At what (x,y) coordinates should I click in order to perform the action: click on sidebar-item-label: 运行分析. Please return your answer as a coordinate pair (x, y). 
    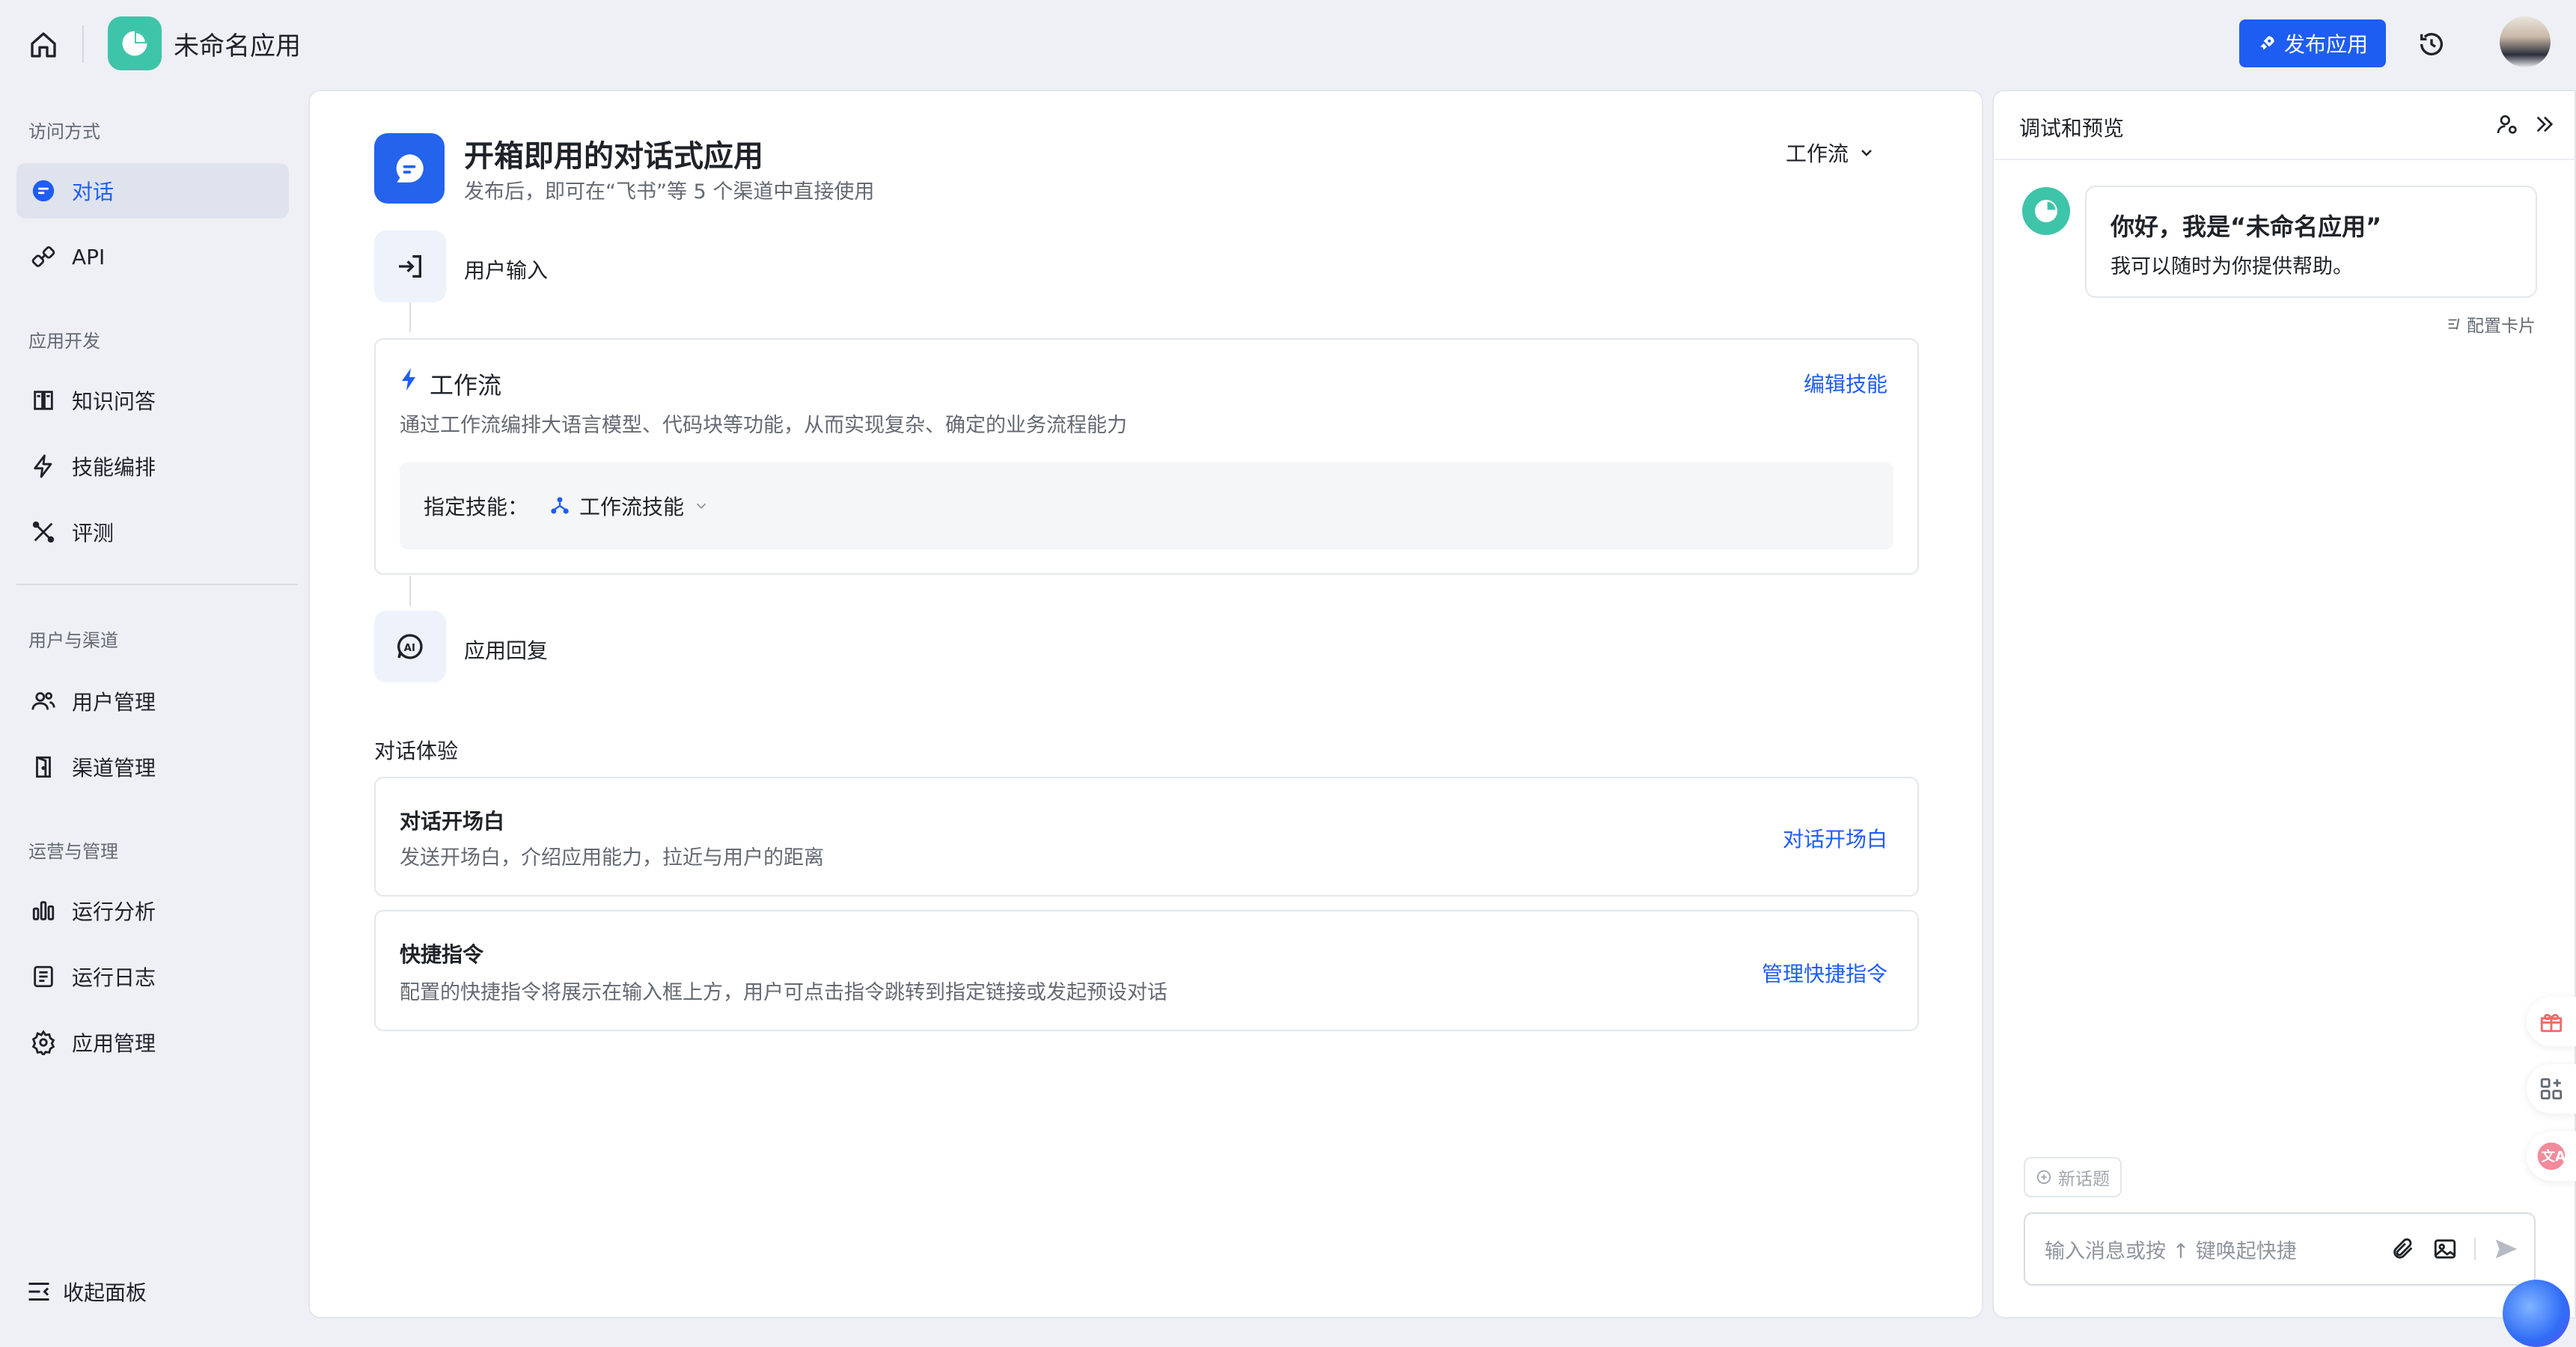
    Looking at the image, I should click on (114, 911).